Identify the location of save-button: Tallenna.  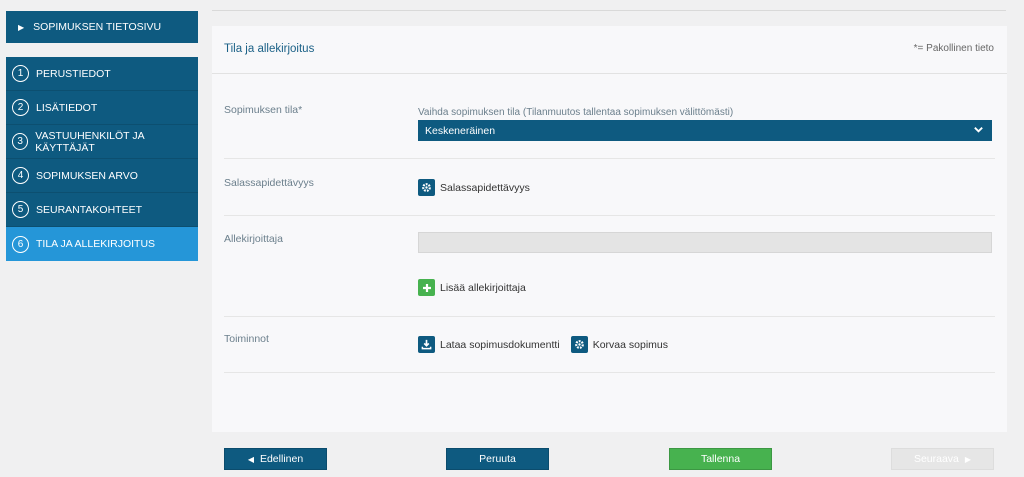
(720, 459).